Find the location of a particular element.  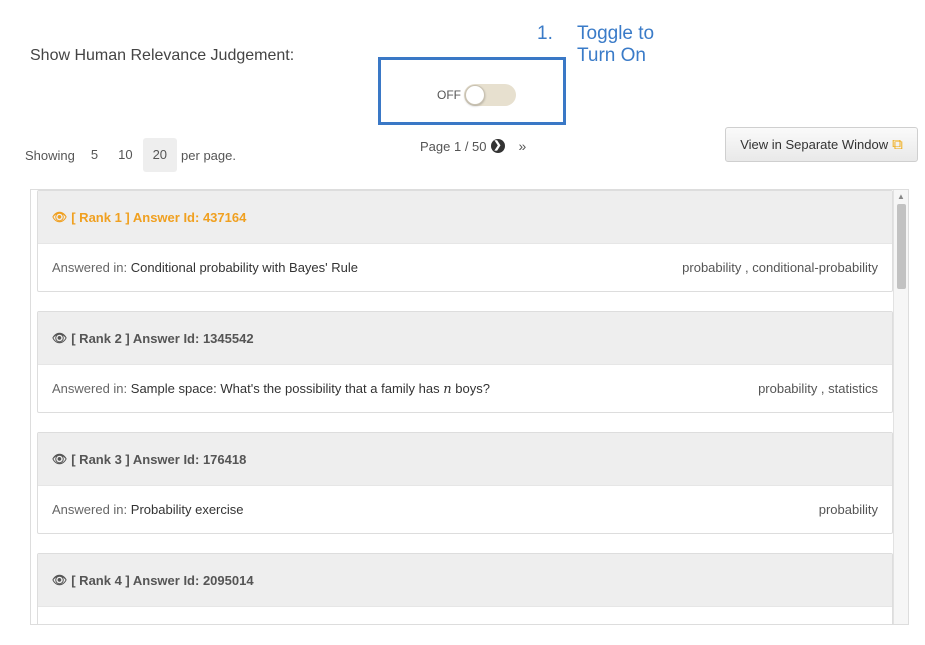

result-card-body is located at coordinates (465, 615).